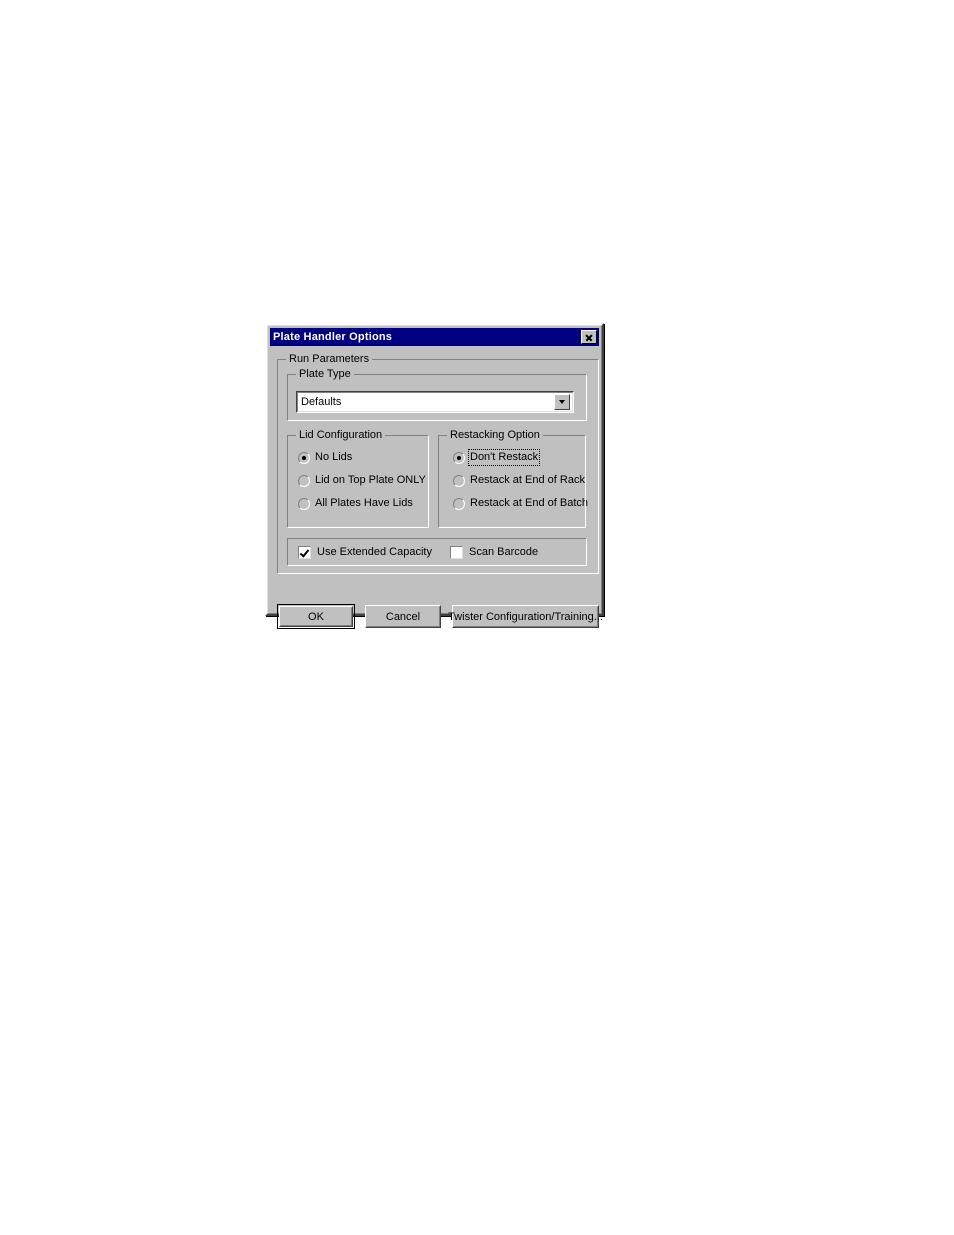 This screenshot has height=1235, width=954. Describe the element at coordinates (370, 480) in the screenshot. I see `radio-lid-on-top-plate-only-label: Lid on Top Plate ONLY` at that location.